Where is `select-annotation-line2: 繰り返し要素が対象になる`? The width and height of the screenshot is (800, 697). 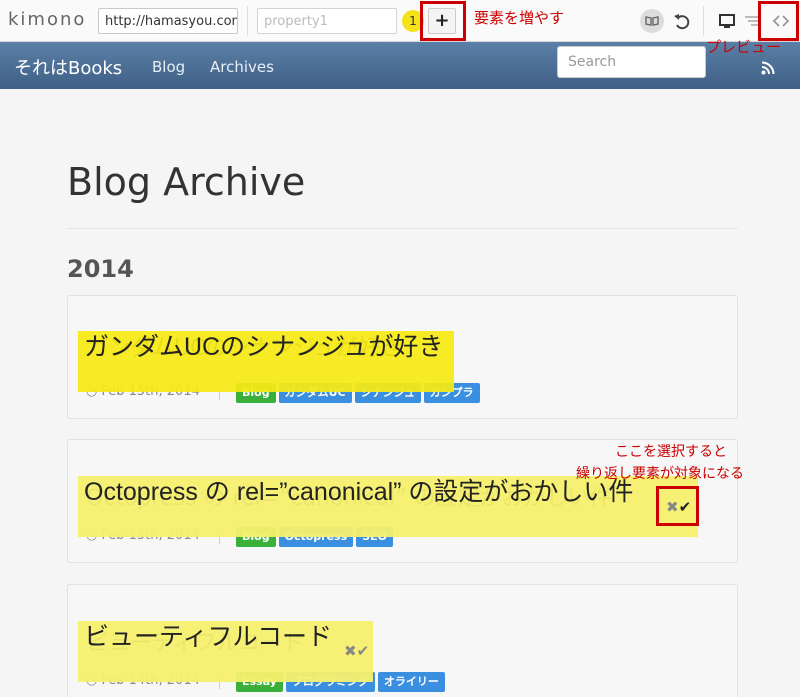
select-annotation-line2: 繰り返し要素が対象になる is located at coordinates (660, 474).